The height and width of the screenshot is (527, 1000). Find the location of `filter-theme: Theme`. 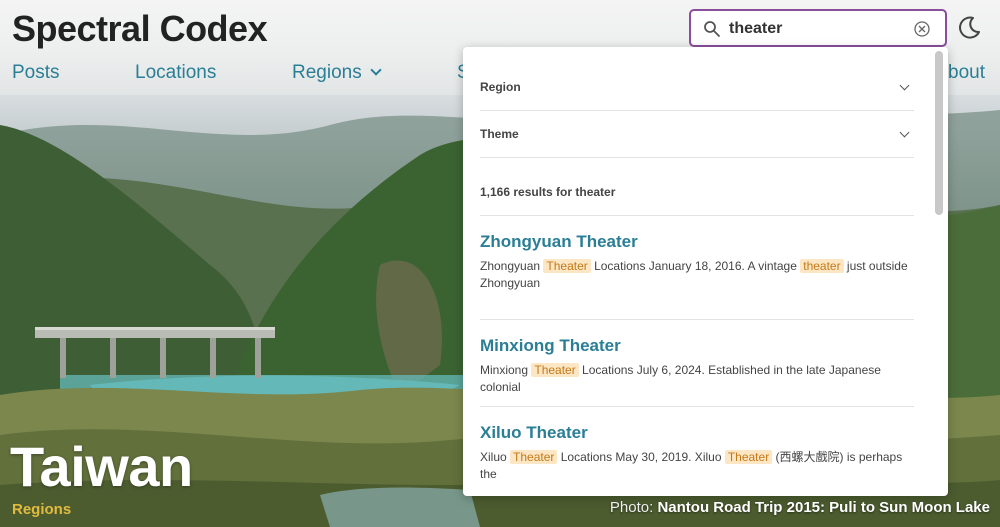

filter-theme: Theme is located at coordinates (697, 134).